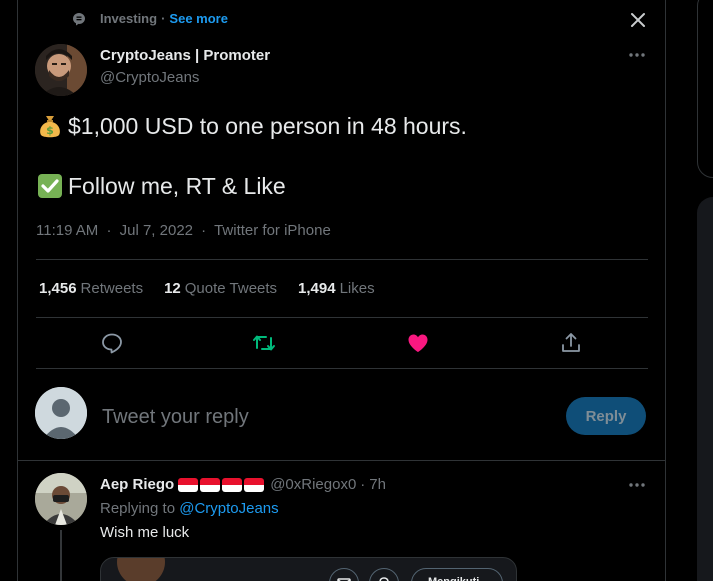  Describe the element at coordinates (67, 230) in the screenshot. I see `tweet-time: 11:19 AM` at that location.